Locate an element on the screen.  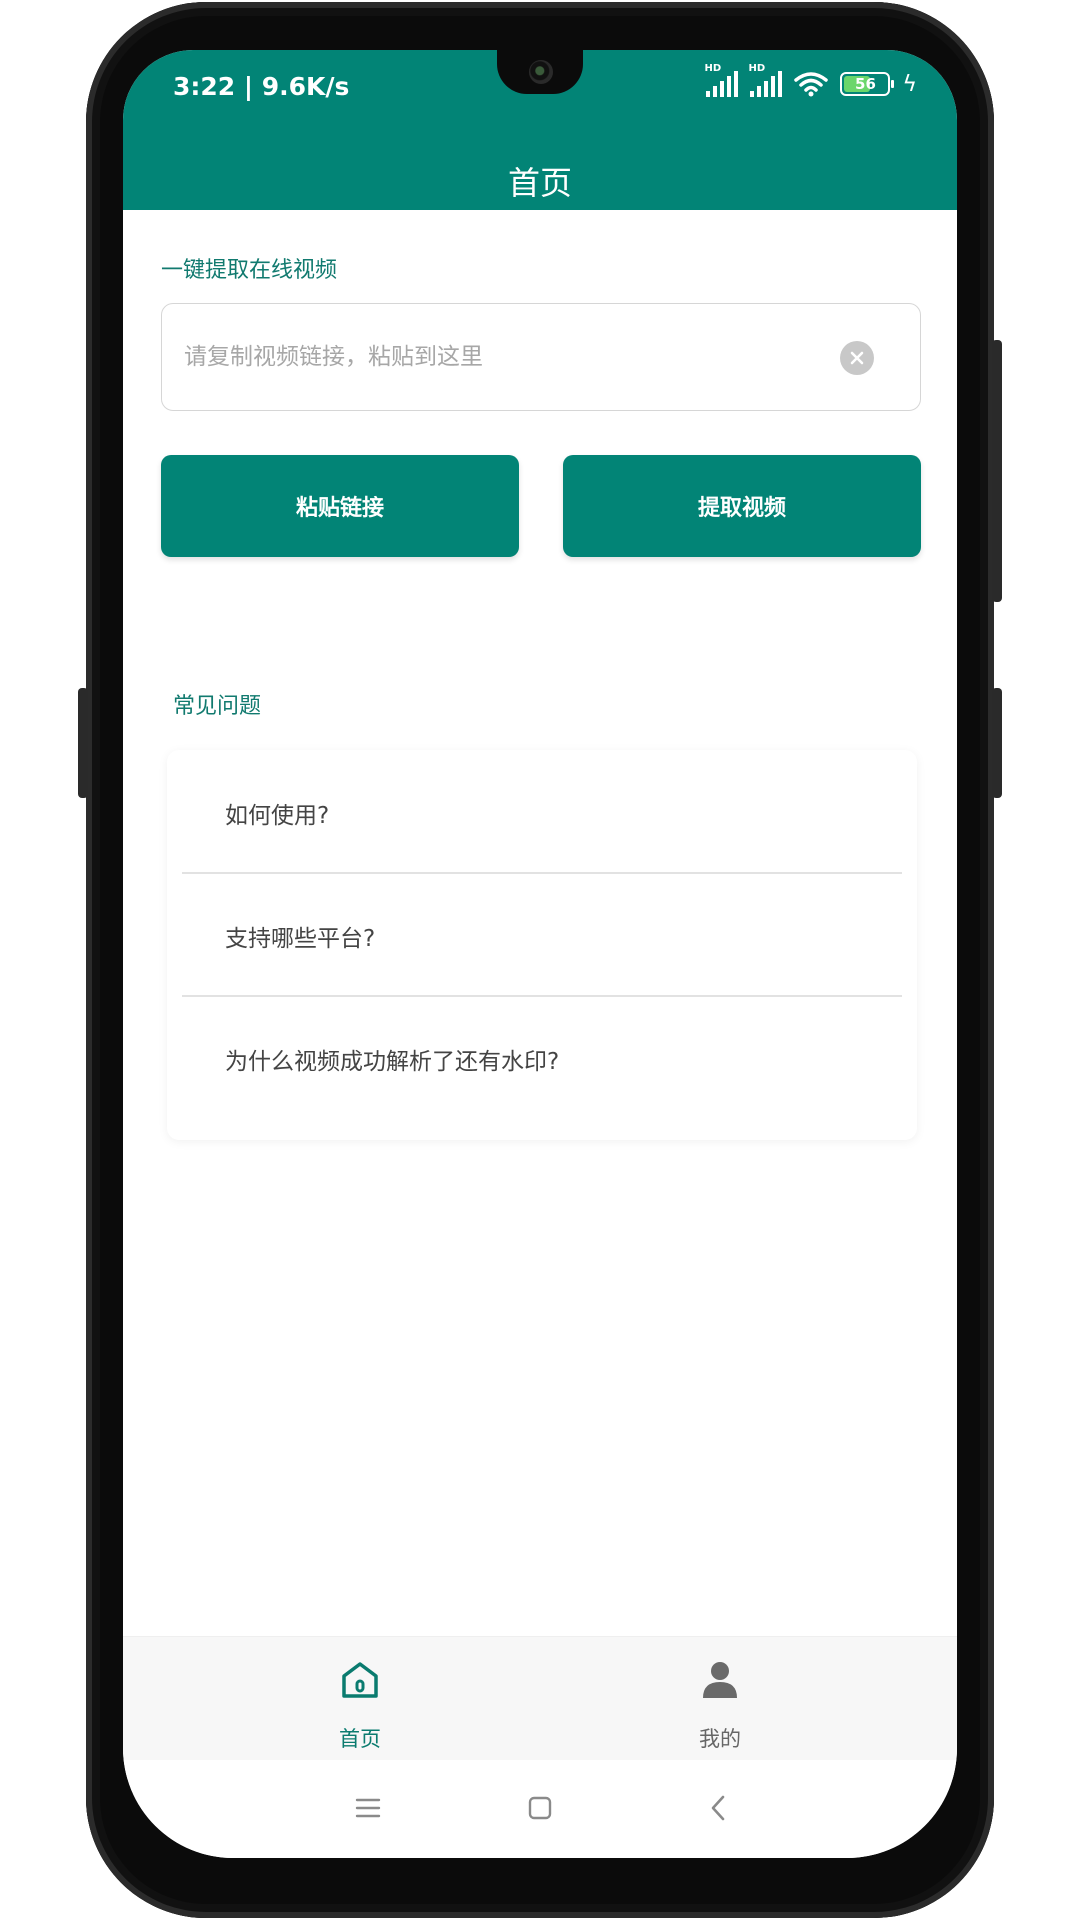
home-icon is located at coordinates (360, 1680).